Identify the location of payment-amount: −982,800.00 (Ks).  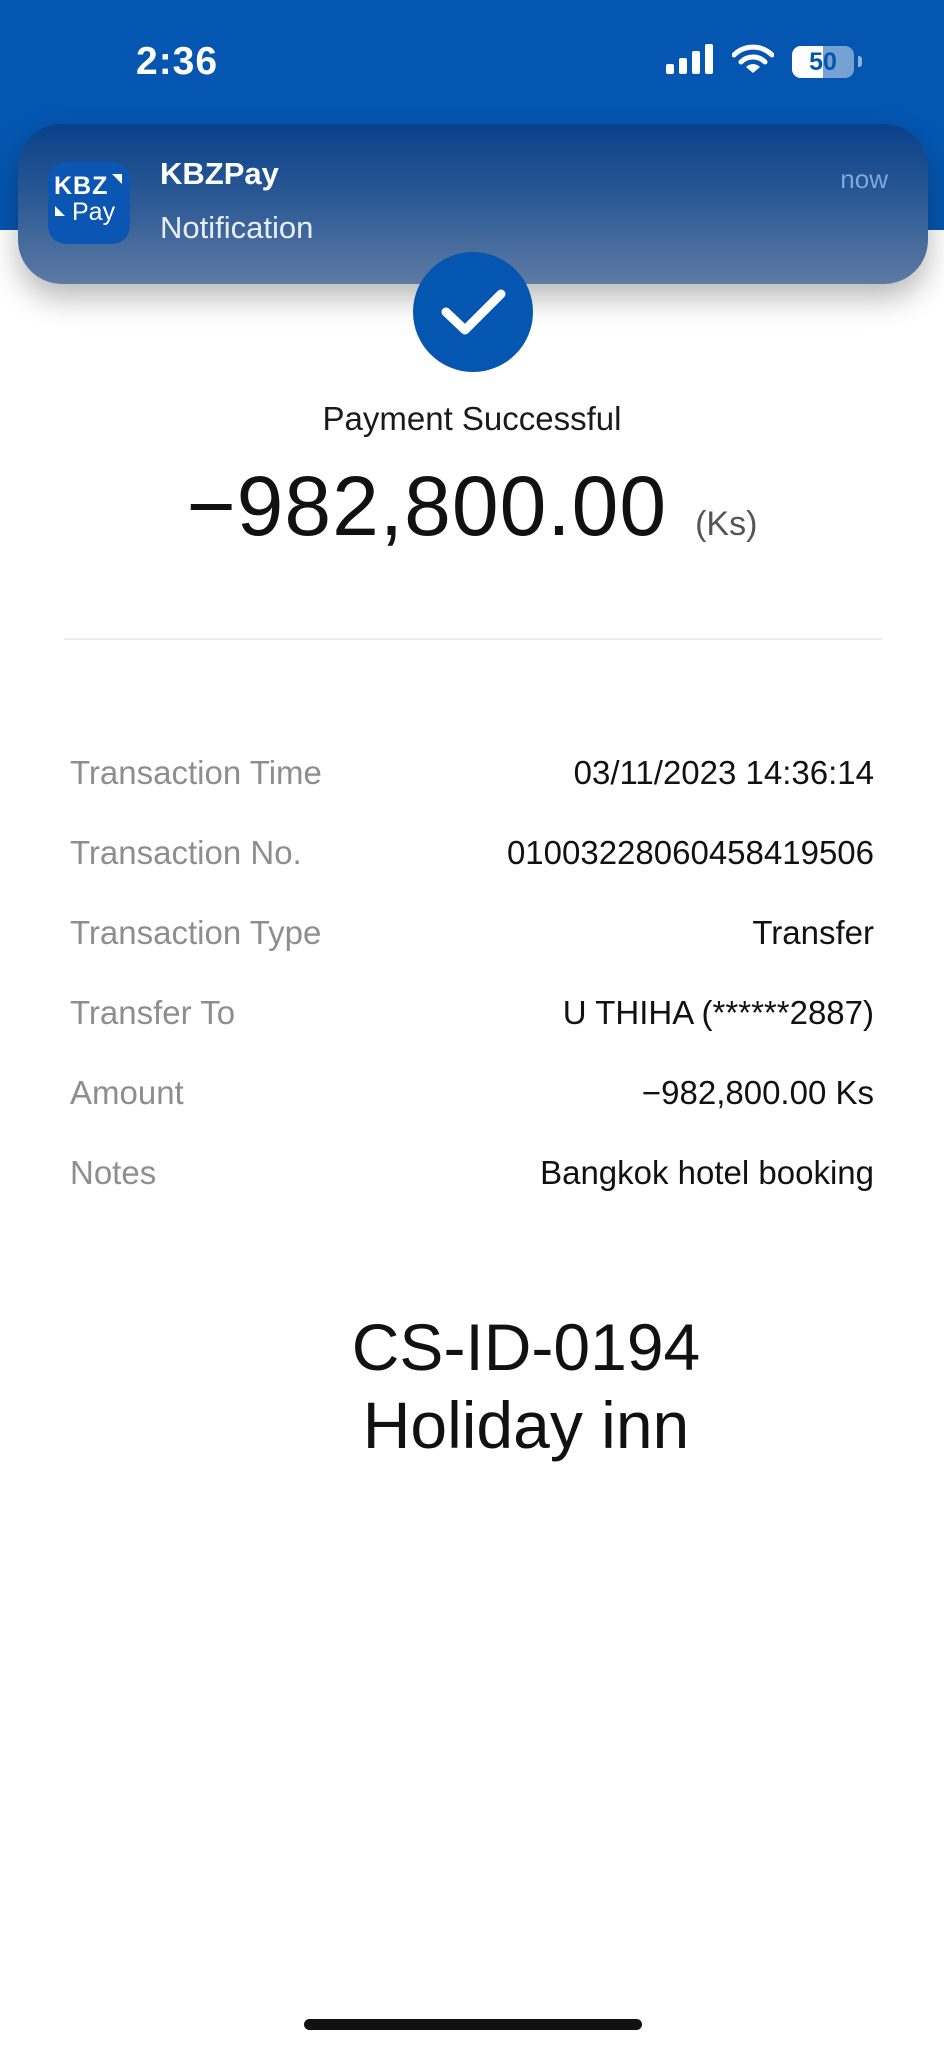
(472, 506).